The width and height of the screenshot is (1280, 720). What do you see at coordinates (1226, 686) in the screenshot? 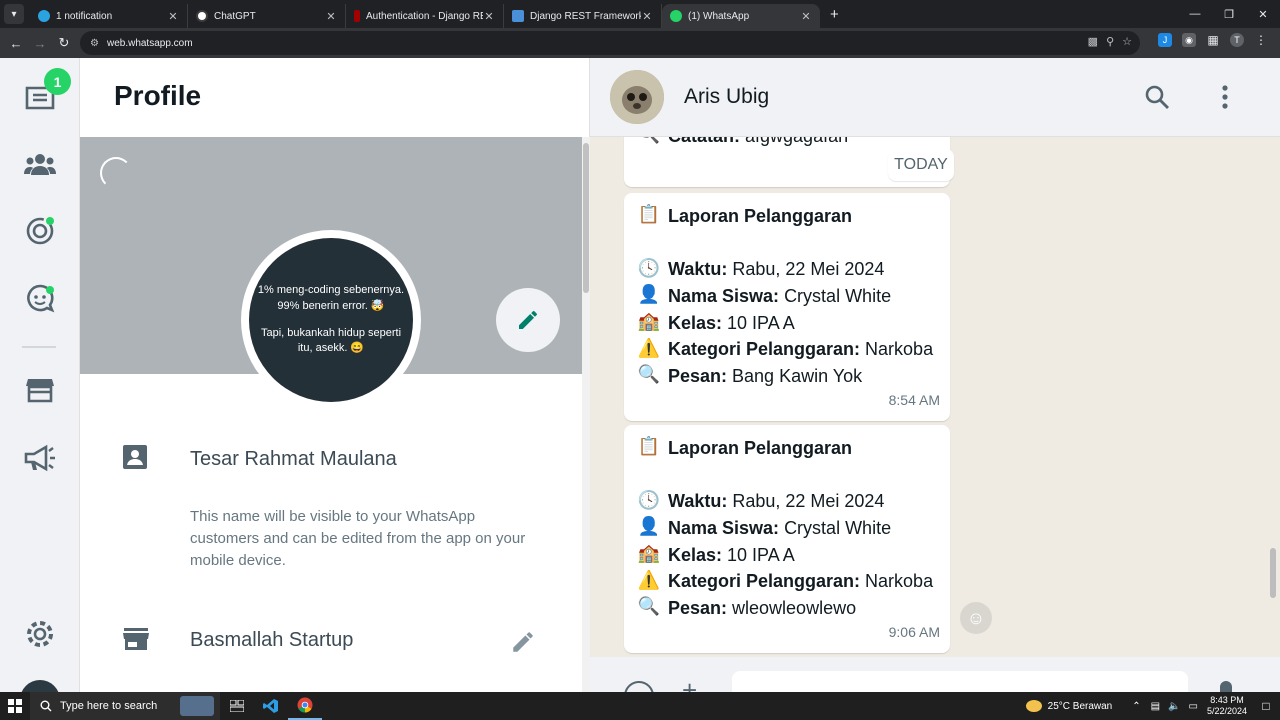
I see `mic-icon` at bounding box center [1226, 686].